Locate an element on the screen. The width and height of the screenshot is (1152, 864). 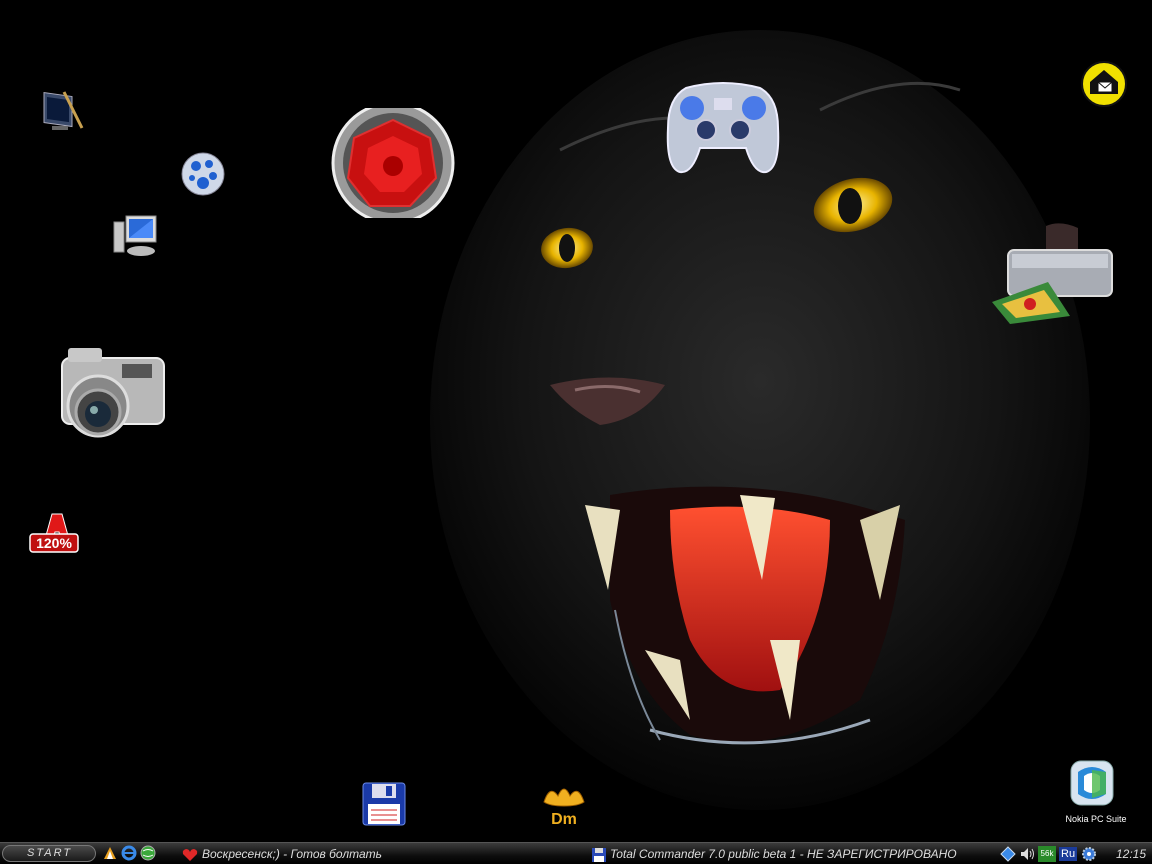
start-button: START is located at coordinates (49, 853).